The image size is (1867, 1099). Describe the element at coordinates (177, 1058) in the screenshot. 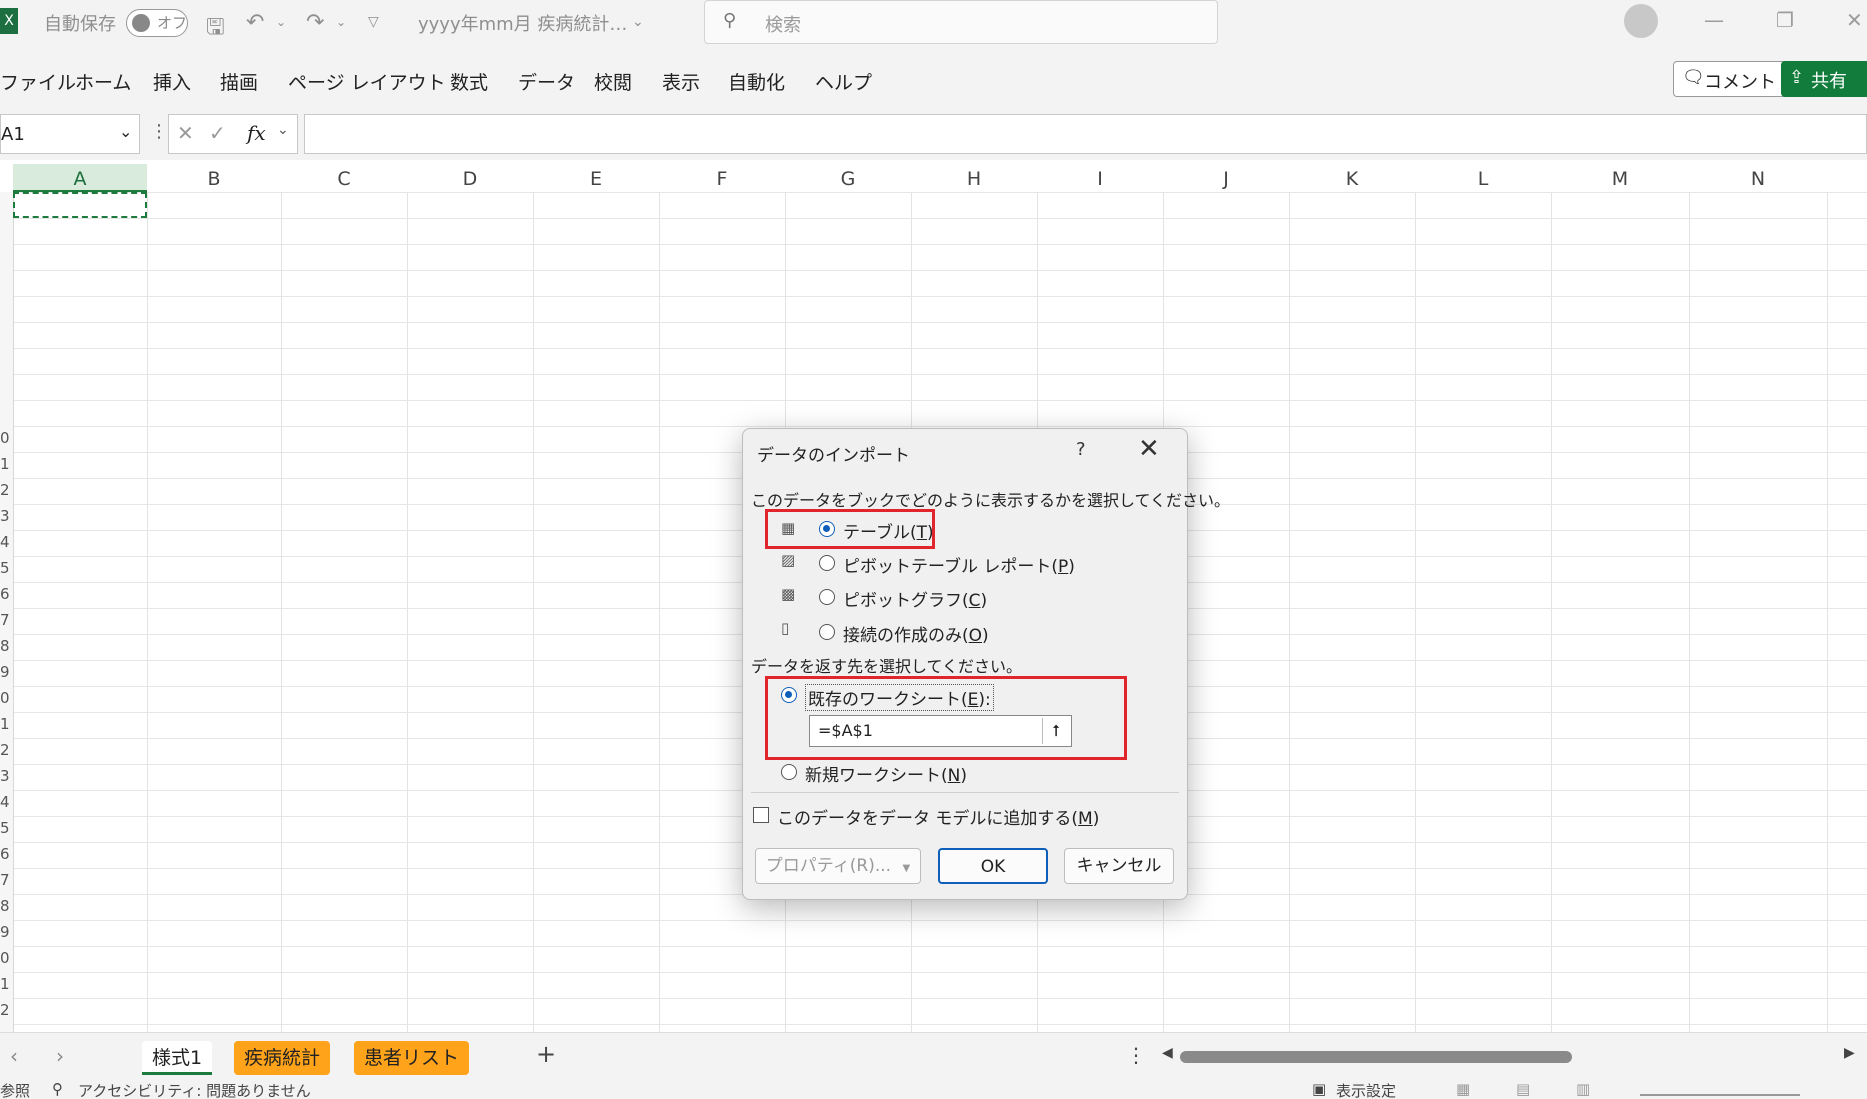

I see `sheet-tab-youshiki1: 様式1` at that location.